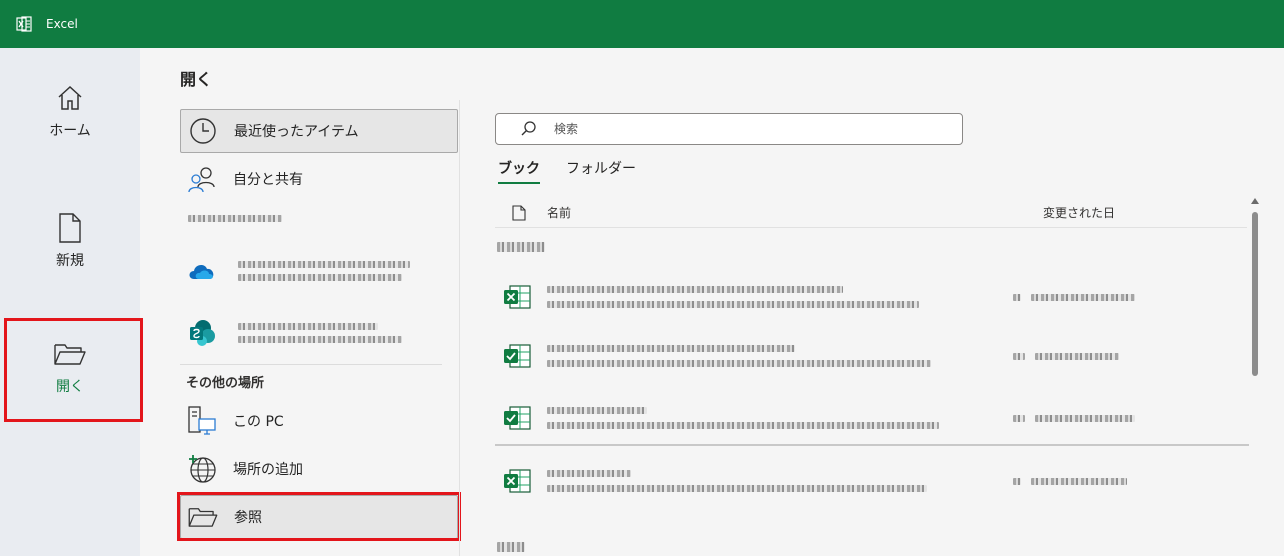  I want to click on tab-folders: フォルダー, so click(601, 171).